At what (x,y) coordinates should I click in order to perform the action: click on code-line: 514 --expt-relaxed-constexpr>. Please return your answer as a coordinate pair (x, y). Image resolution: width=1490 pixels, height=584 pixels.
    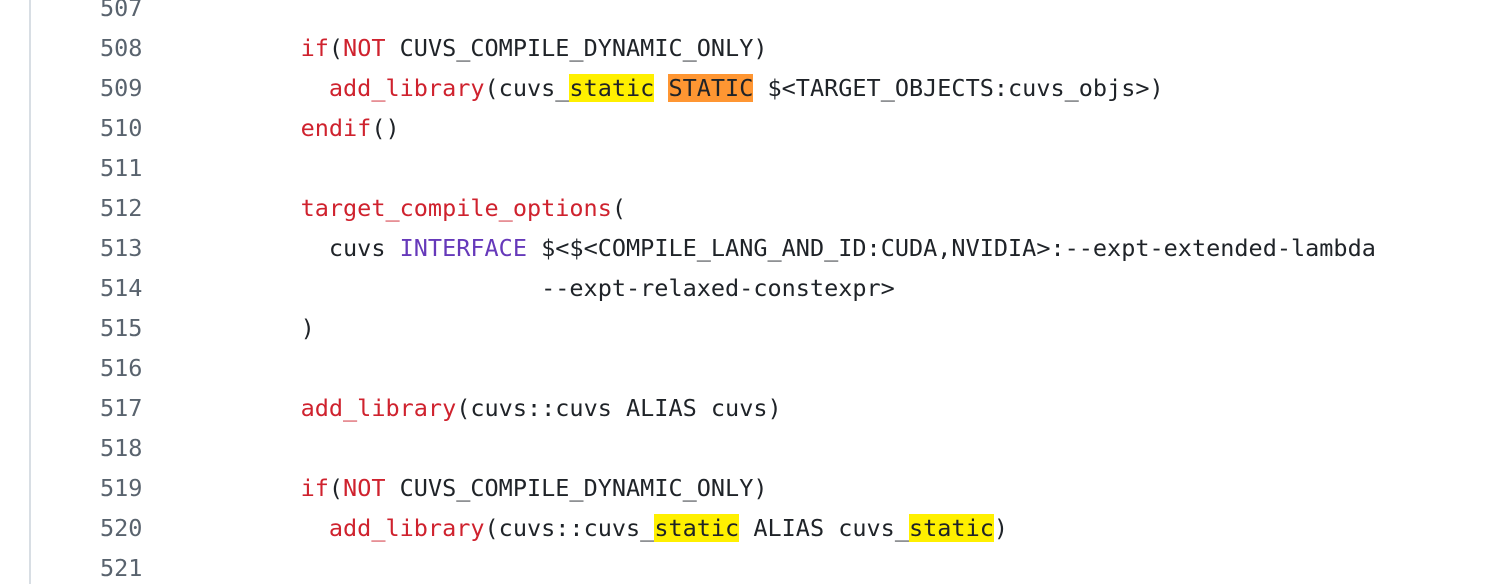
    Looking at the image, I should click on (745, 288).